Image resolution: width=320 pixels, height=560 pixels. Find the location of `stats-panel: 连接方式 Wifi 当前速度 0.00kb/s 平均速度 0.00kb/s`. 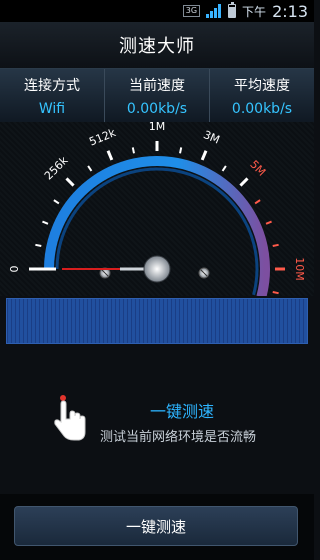

stats-panel: 连接方式 Wifi 当前速度 0.00kb/s 平均速度 0.00kb/s is located at coordinates (157, 96).